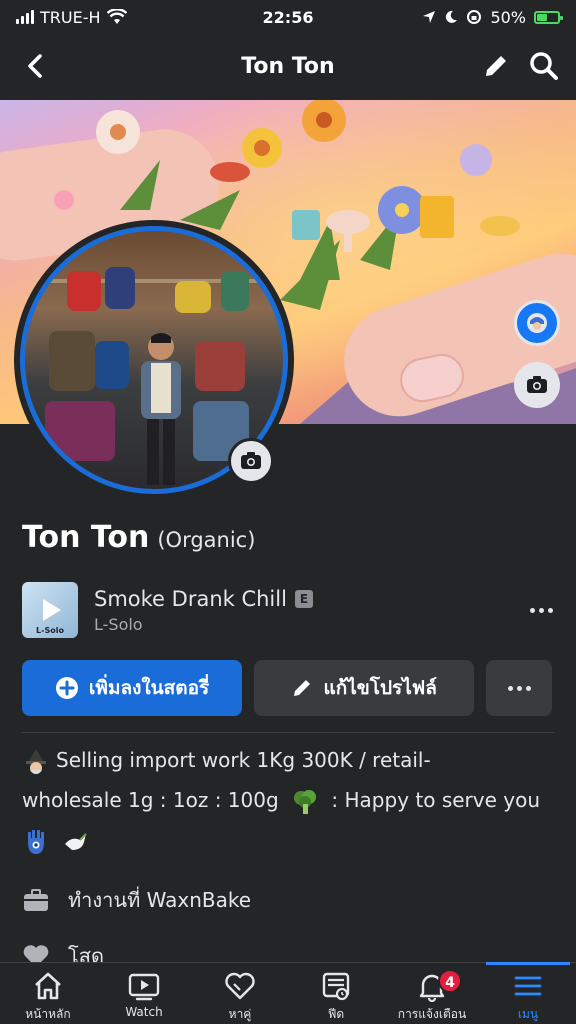 This screenshot has width=576, height=1024. Describe the element at coordinates (305, 801) in the screenshot. I see `broccoli-emoji-icon` at that location.